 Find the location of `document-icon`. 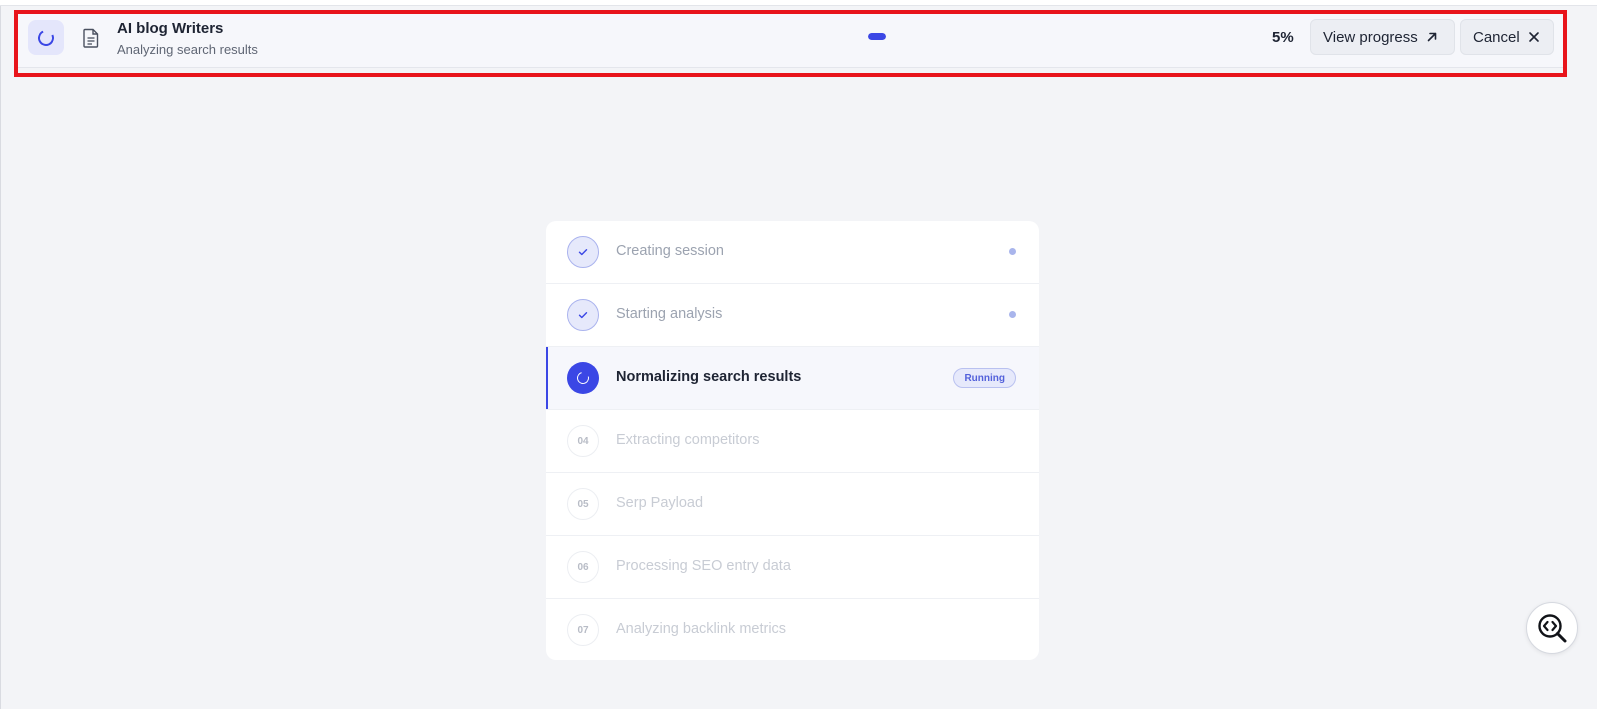

document-icon is located at coordinates (91, 38).